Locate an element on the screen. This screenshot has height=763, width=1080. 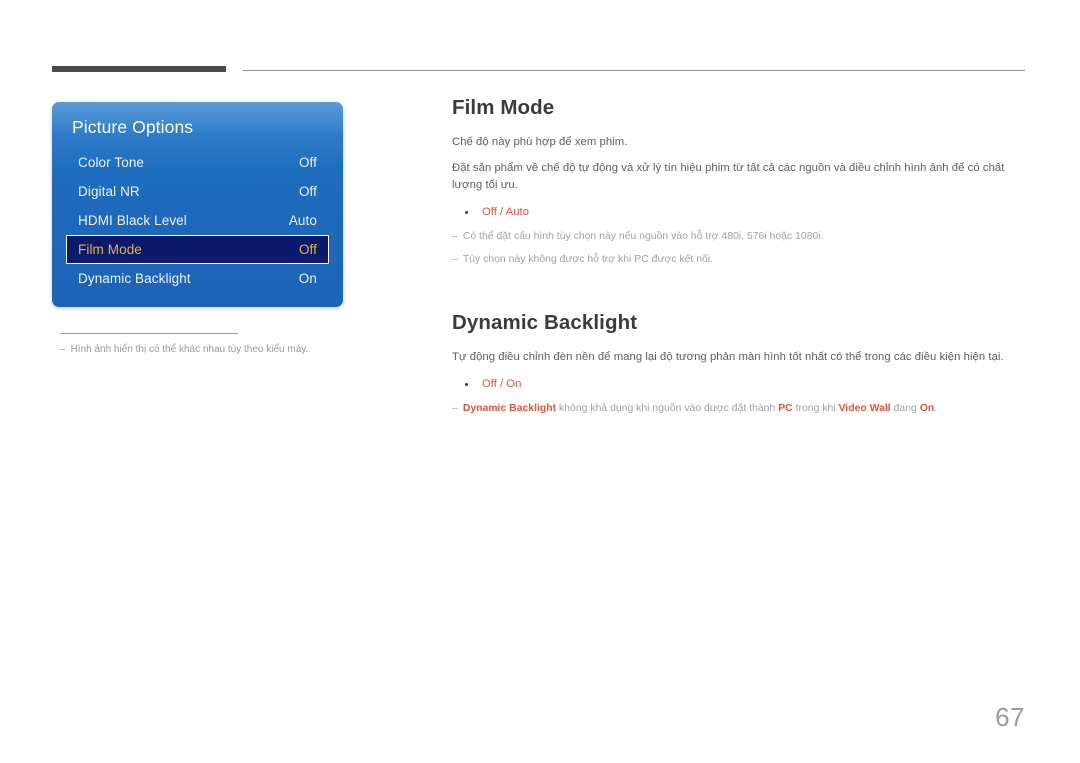
note-highlight-term: Dynamic Backlight is located at coordinates (509, 408).